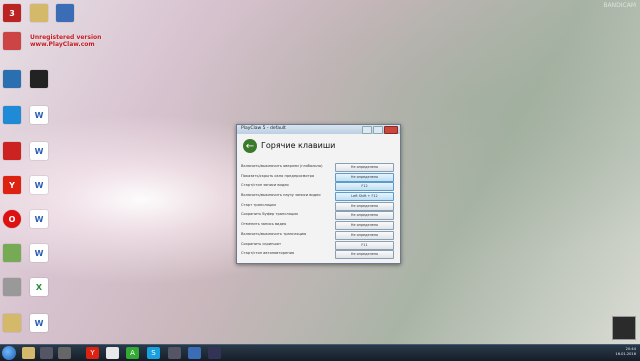 This screenshot has width=640, height=361. I want to click on hotkey-label: Старт/стоп записи видео, so click(265, 185).